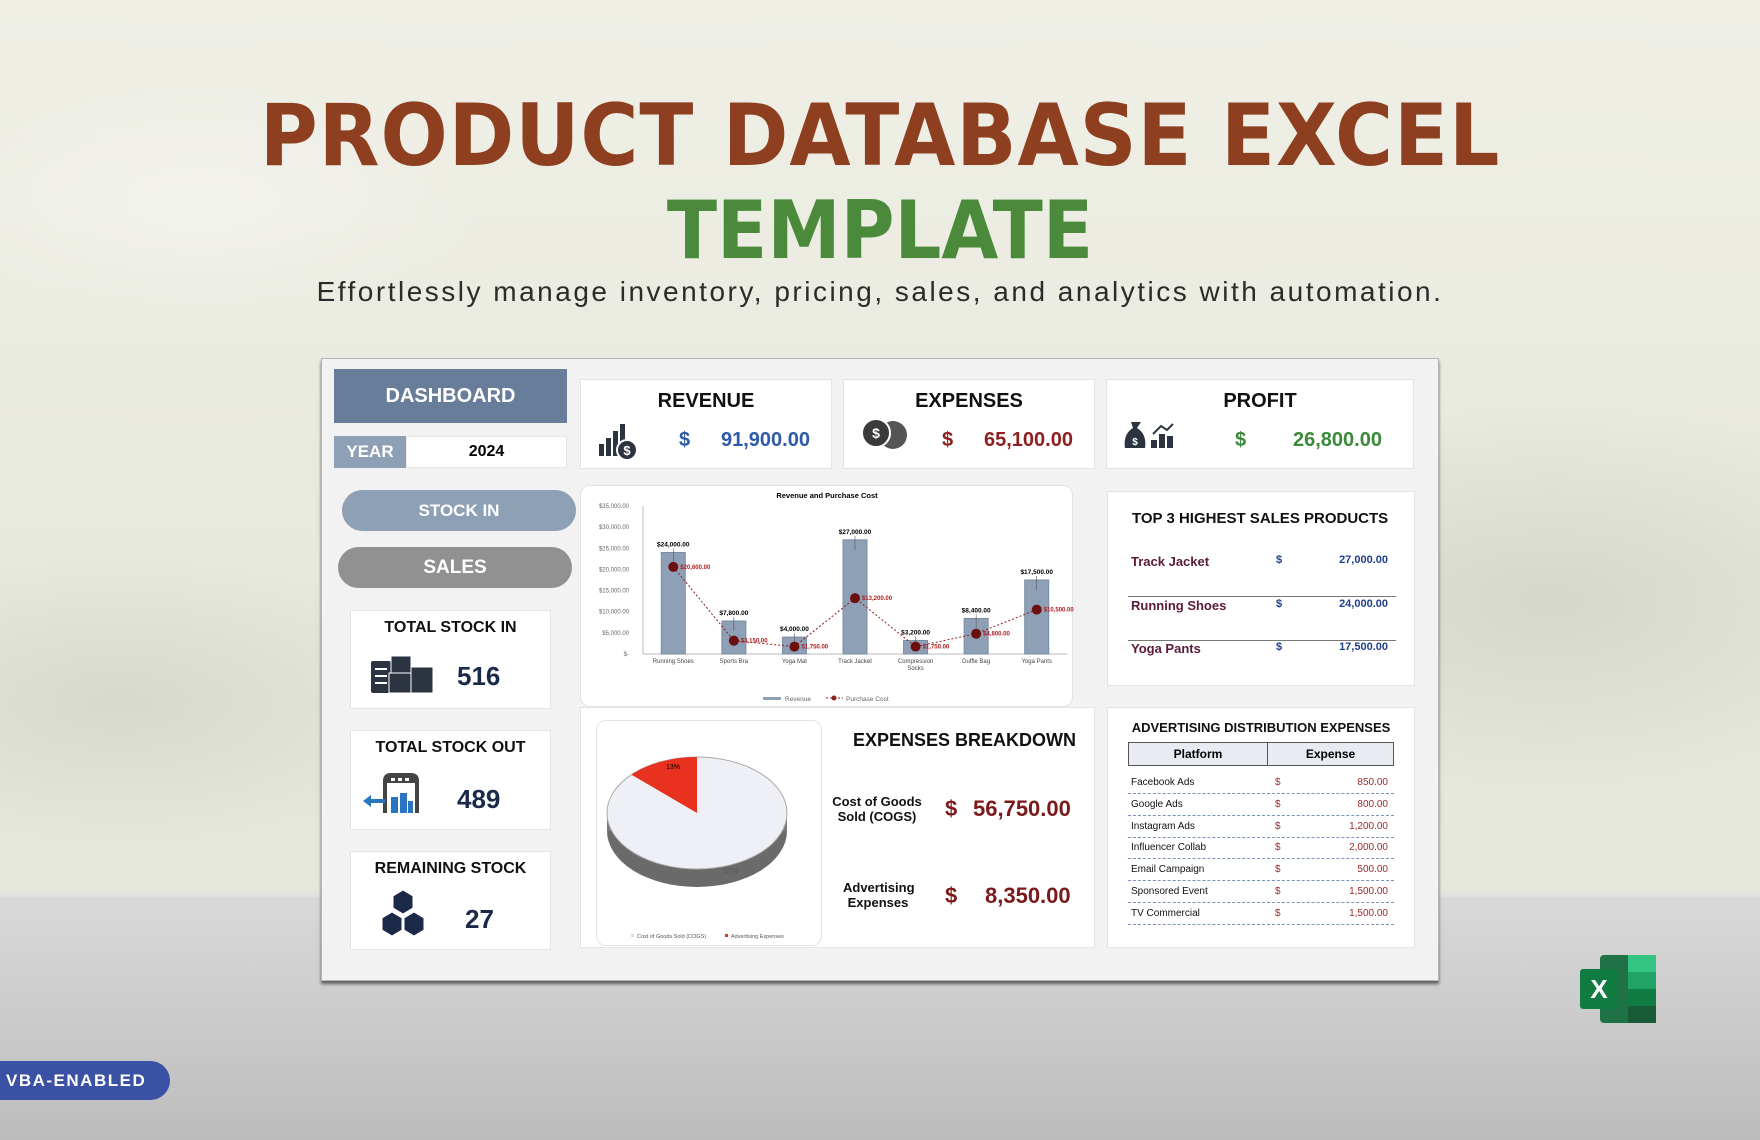 The width and height of the screenshot is (1760, 1140). I want to click on legend-cost-marker, so click(834, 698).